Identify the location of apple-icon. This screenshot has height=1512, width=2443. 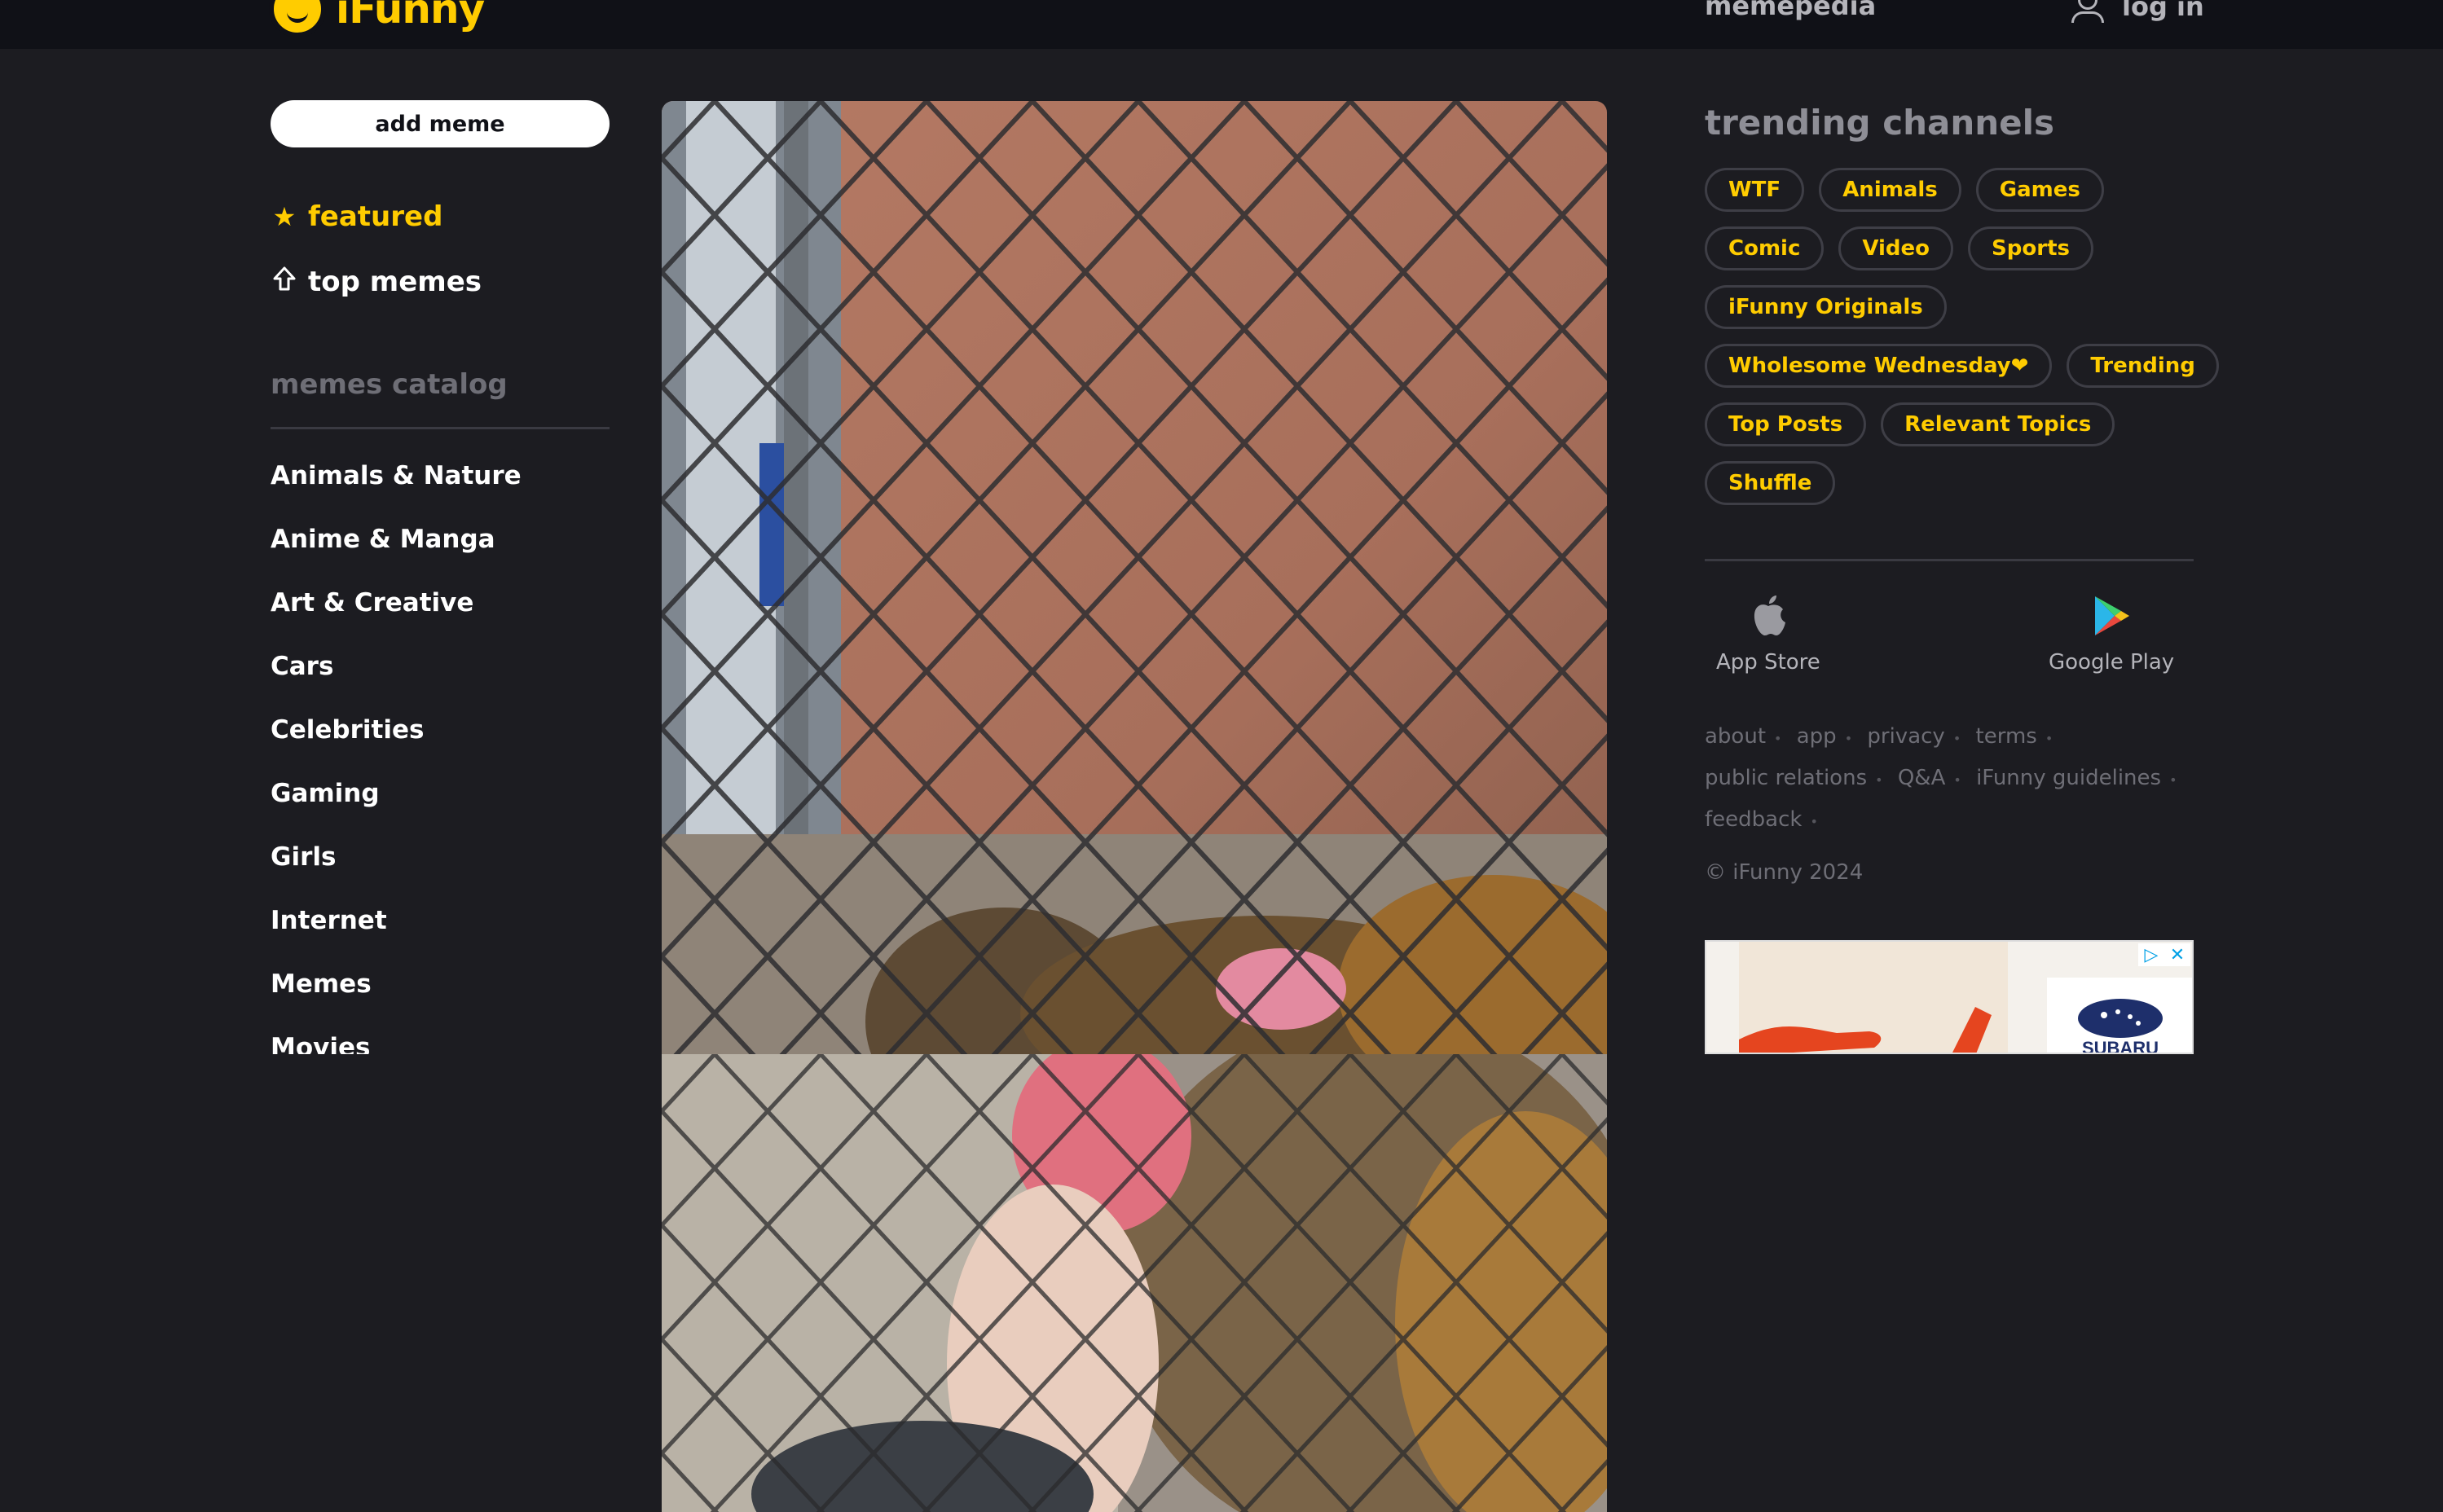
(1768, 617).